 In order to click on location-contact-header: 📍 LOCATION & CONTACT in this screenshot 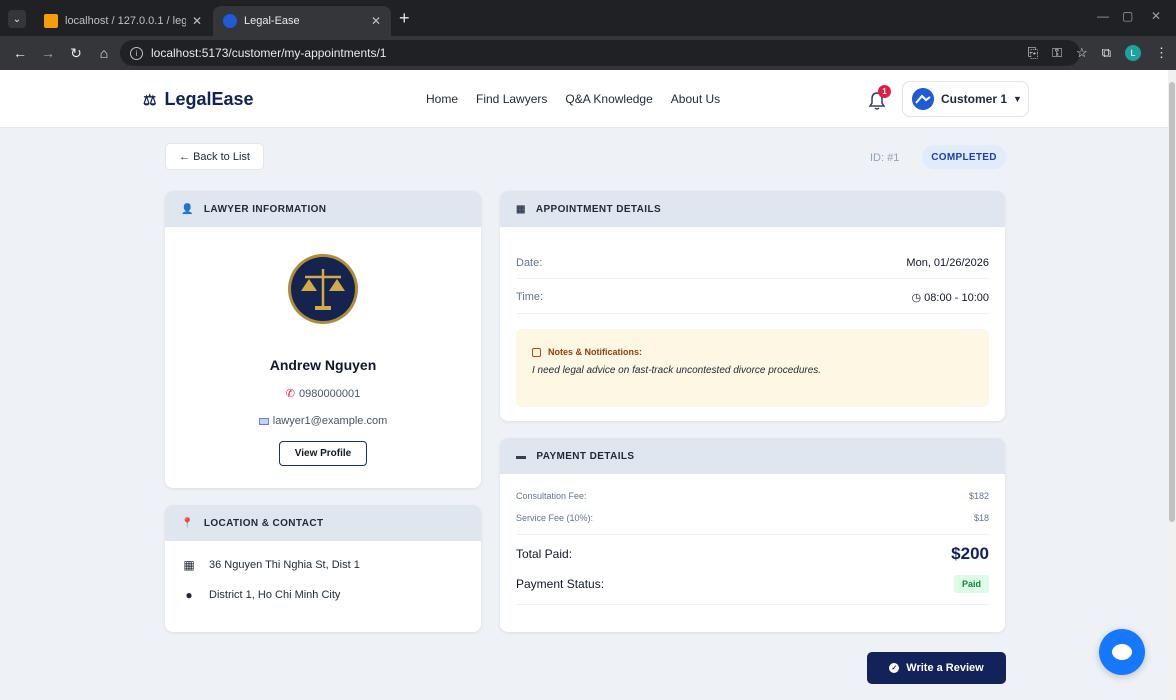, I will do `click(323, 523)`.